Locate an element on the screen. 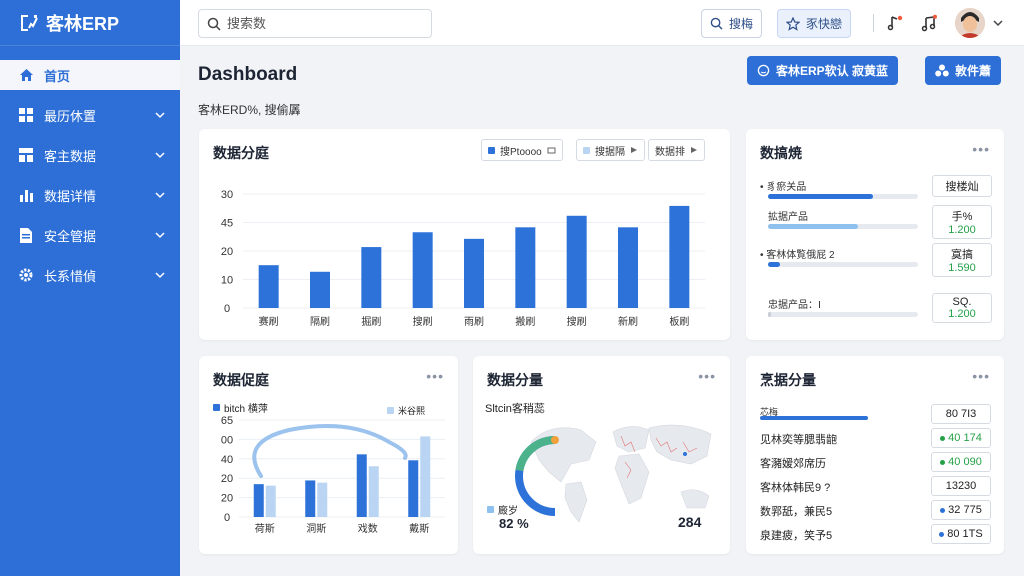  arrow-right-icon is located at coordinates (634, 150).